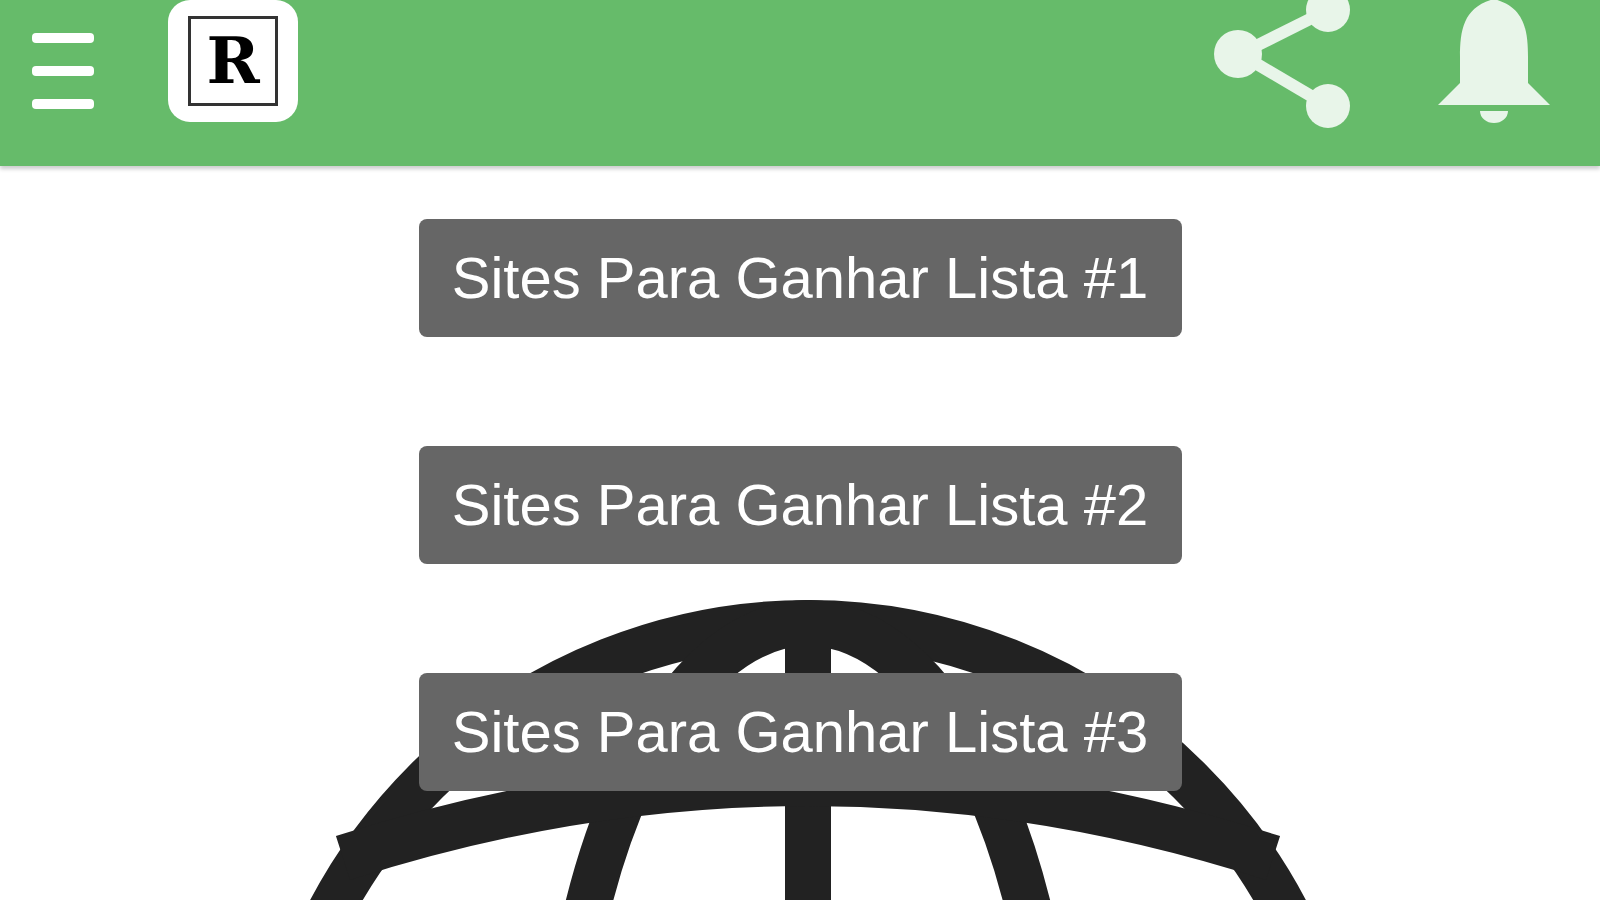  I want to click on menu-icon, so click(63, 71).